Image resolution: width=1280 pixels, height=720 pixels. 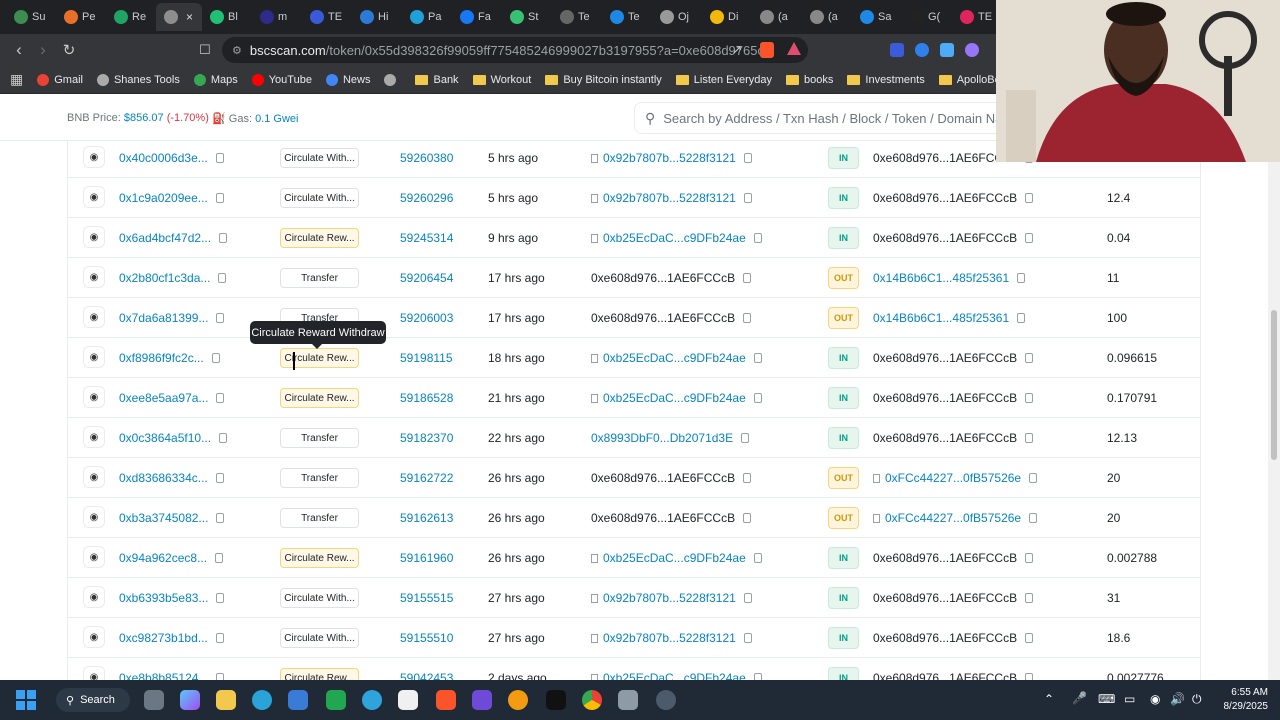 What do you see at coordinates (427, 17) in the screenshot?
I see `browser-tab: Pa` at bounding box center [427, 17].